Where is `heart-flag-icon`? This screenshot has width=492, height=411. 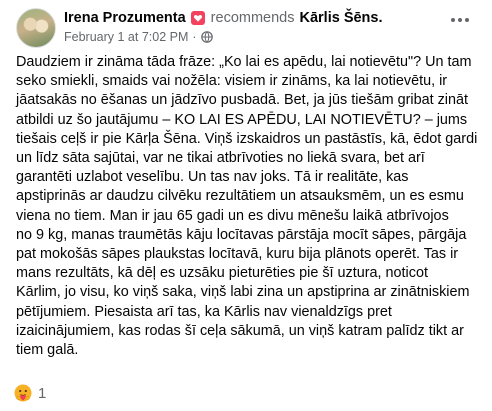
heart-flag-icon is located at coordinates (197, 18).